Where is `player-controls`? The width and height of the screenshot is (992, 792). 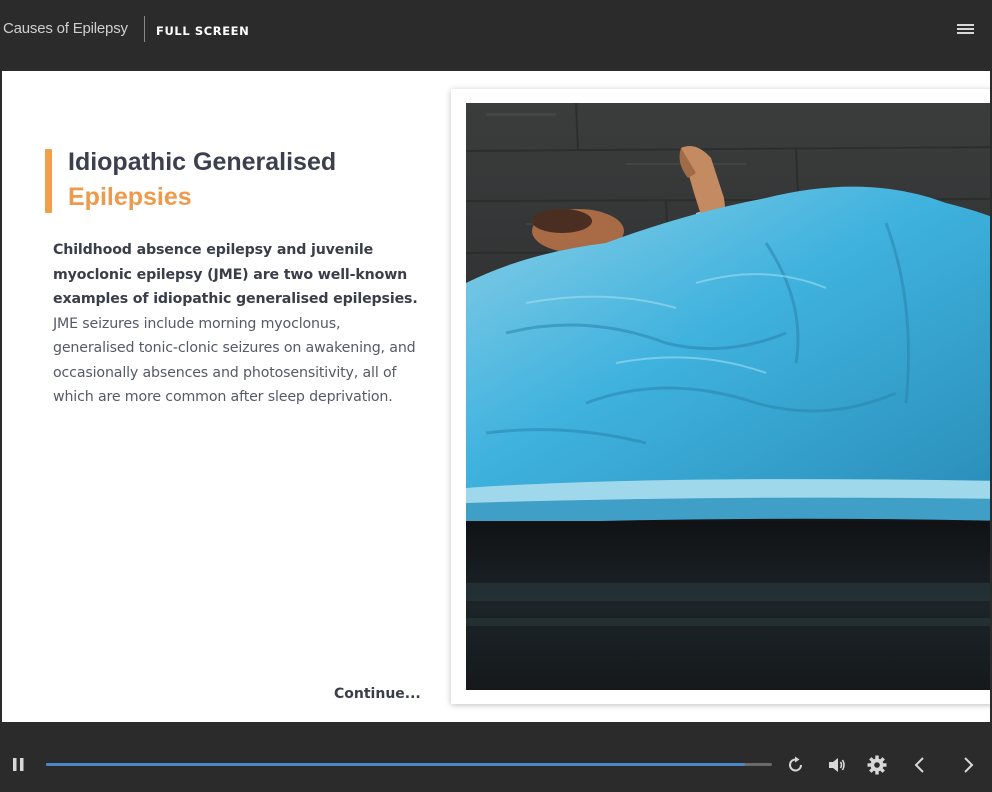 player-controls is located at coordinates (496, 757).